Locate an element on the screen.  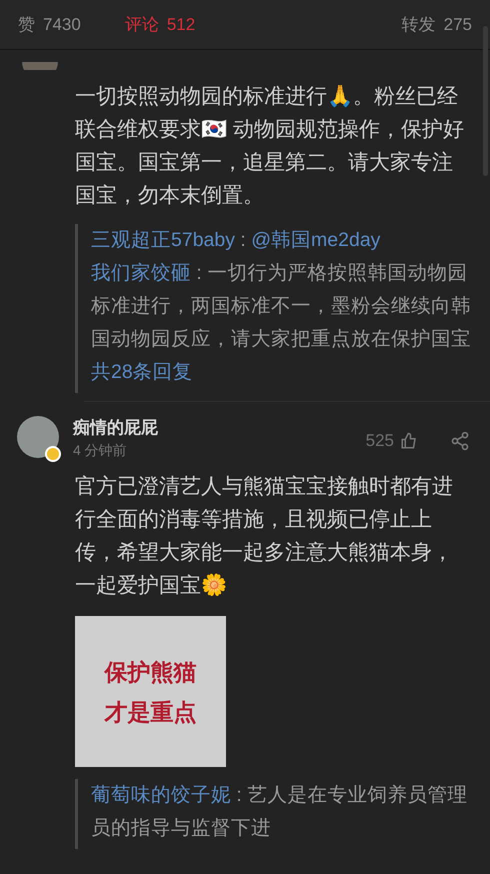
tab: 赞 7430 is located at coordinates (49, 25).